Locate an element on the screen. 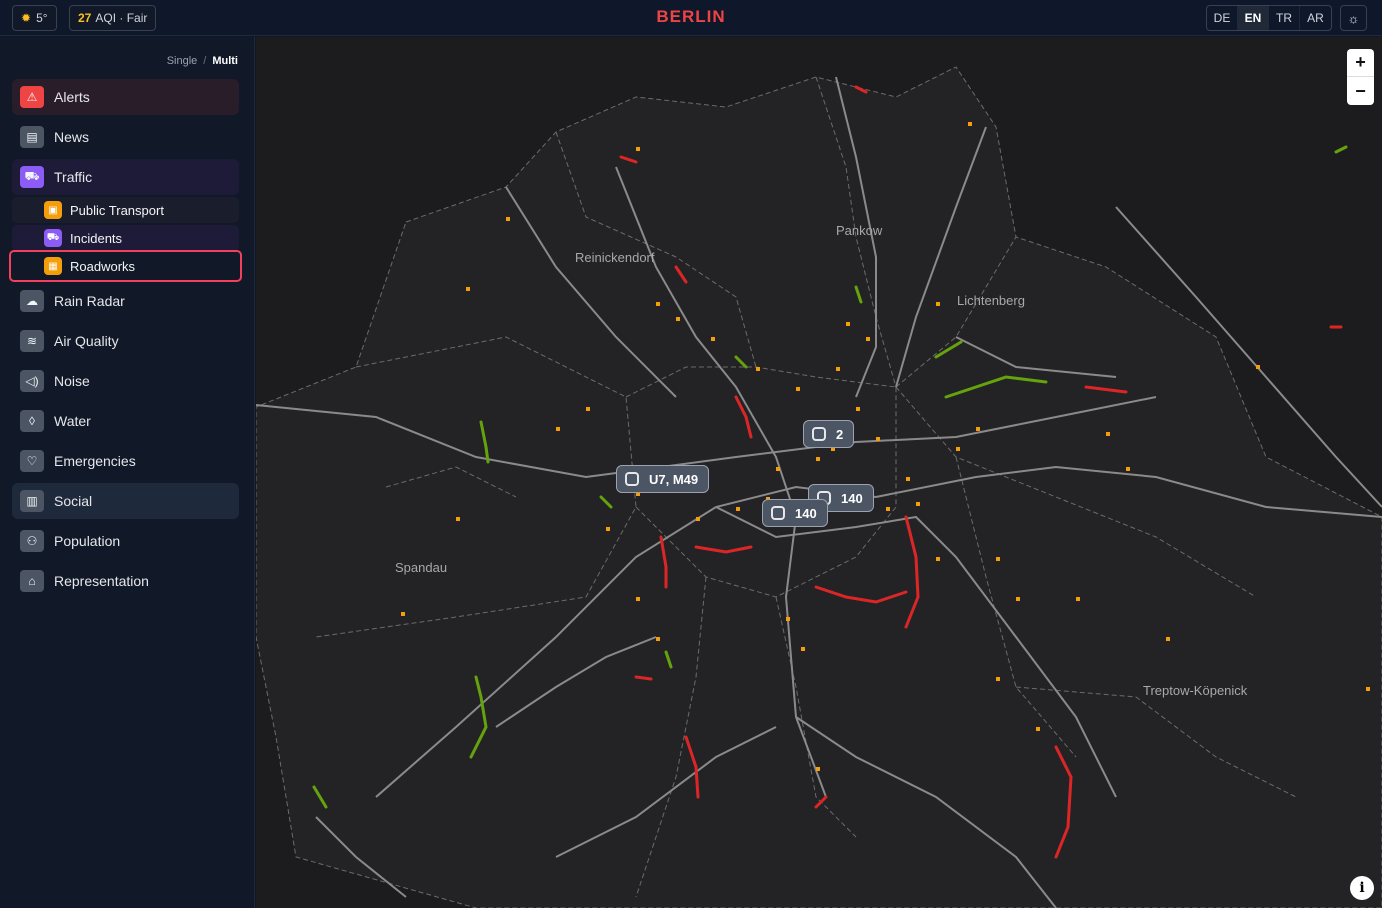 The height and width of the screenshot is (908, 1382). lang-en: EN is located at coordinates (1253, 18).